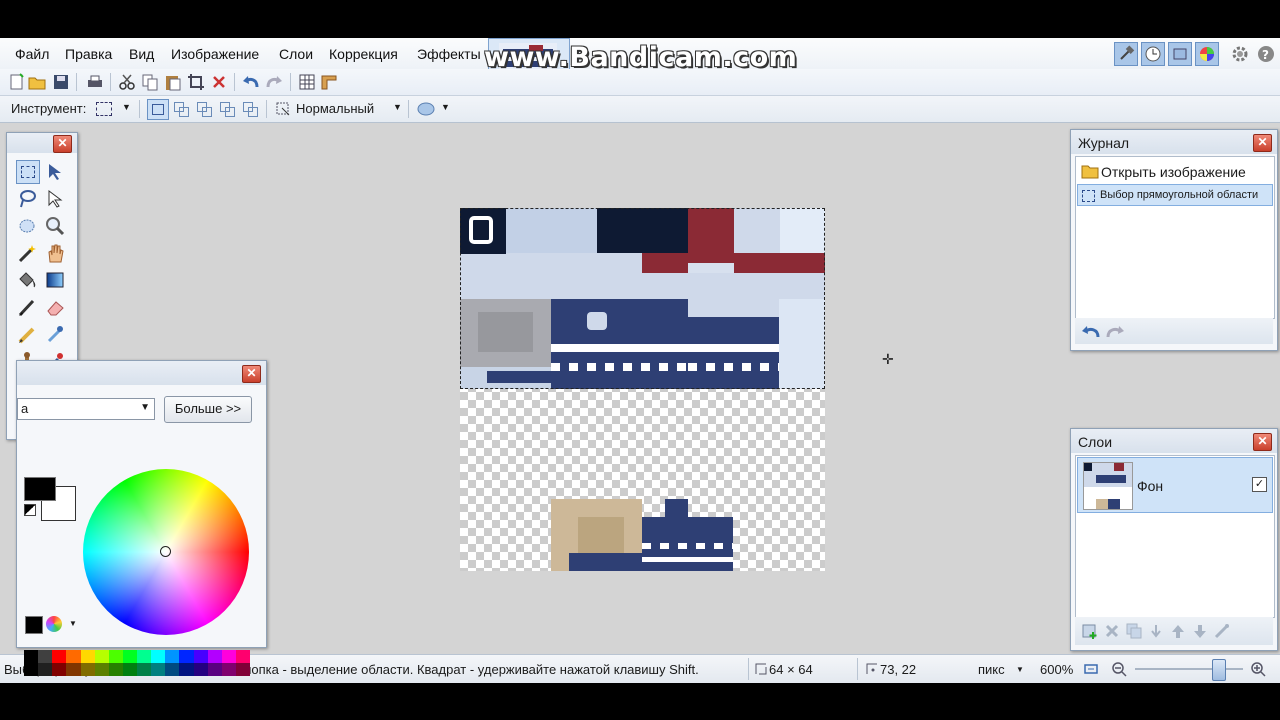 The image size is (1280, 720). I want to click on duplicate-layer-icon, so click(1134, 631).